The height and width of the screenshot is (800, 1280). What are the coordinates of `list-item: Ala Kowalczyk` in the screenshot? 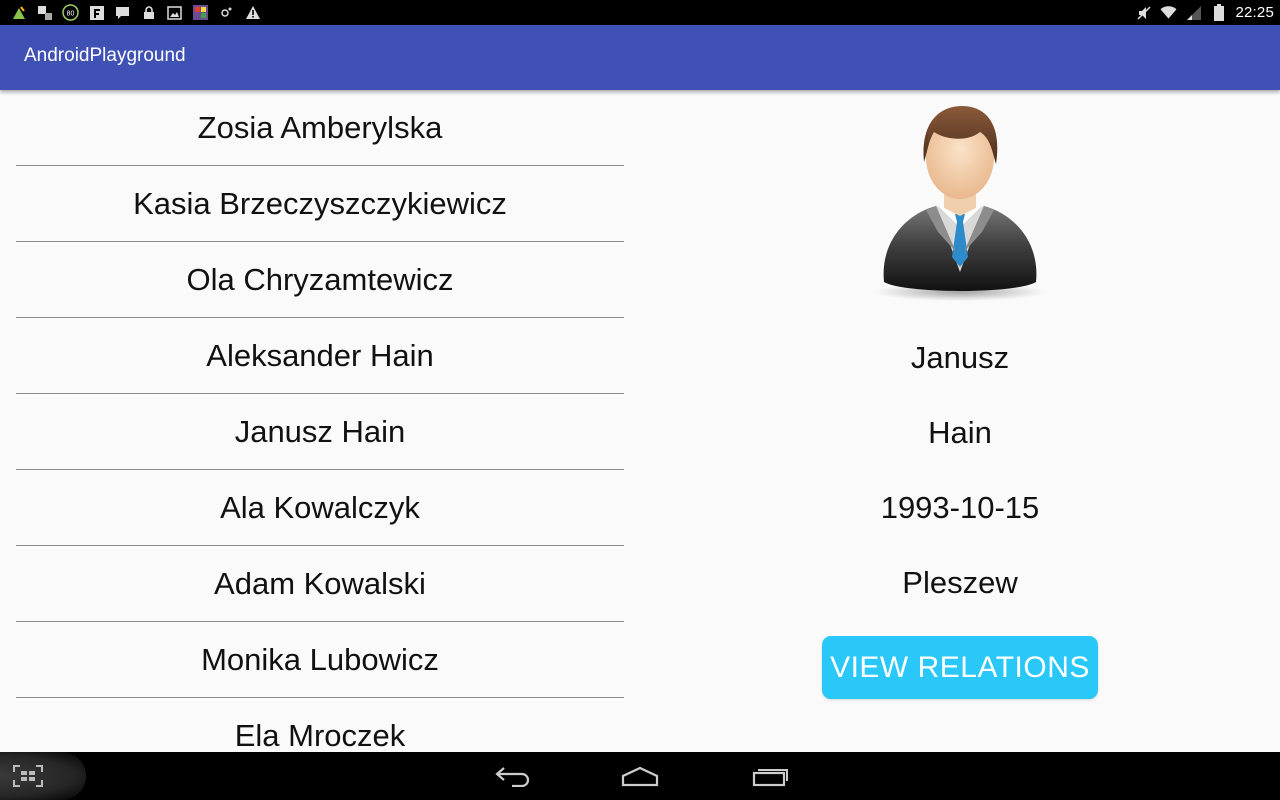 It's located at (320, 508).